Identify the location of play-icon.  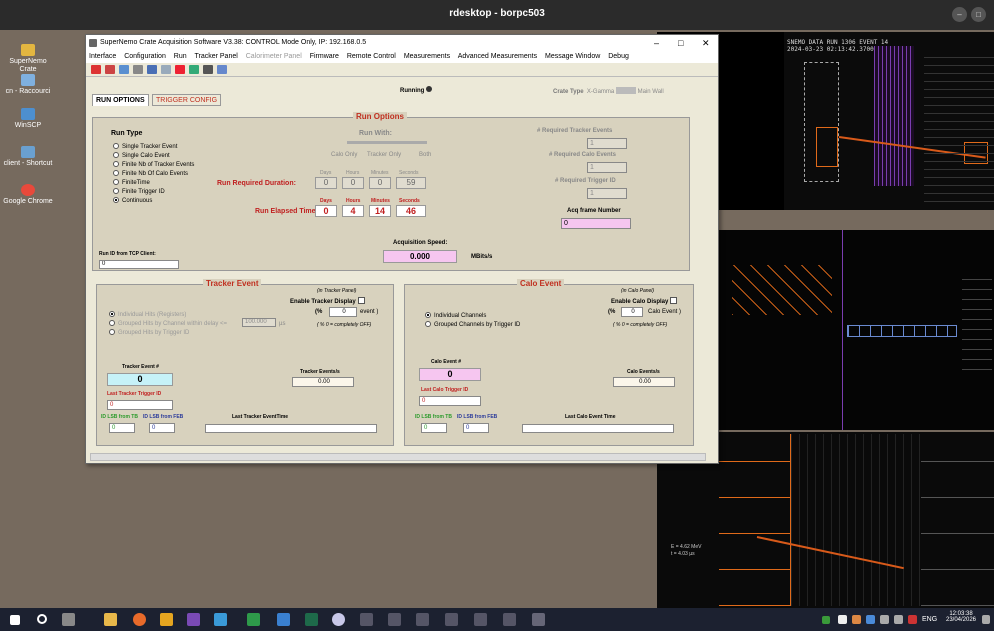
(165, 69).